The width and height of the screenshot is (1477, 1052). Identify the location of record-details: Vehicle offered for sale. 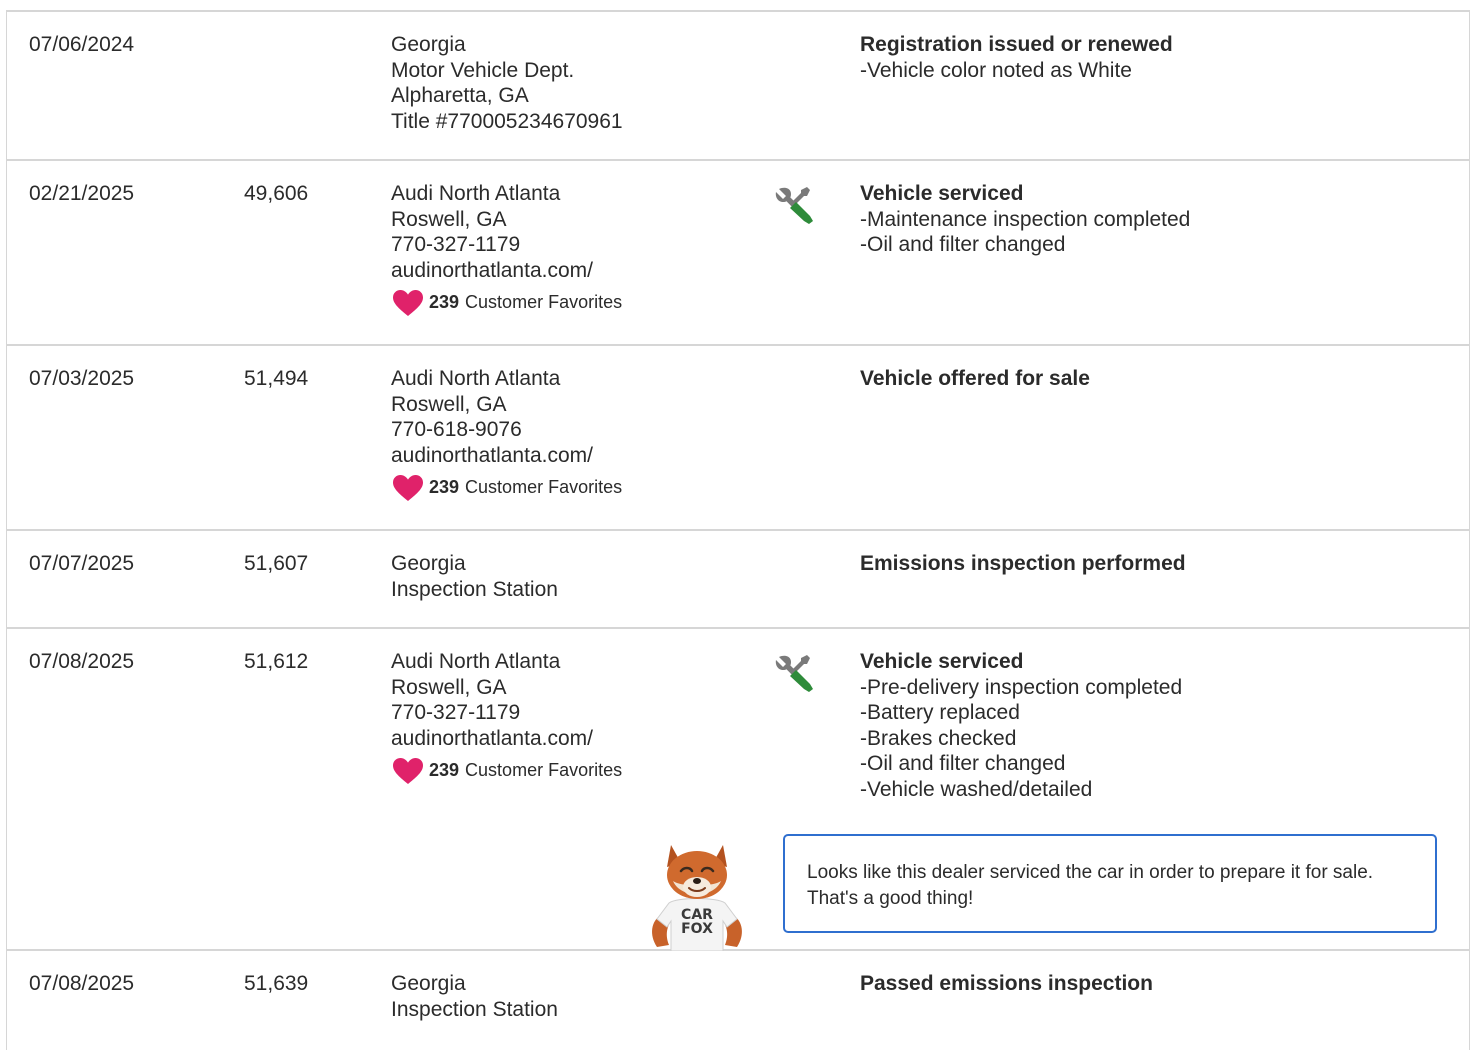
(975, 379).